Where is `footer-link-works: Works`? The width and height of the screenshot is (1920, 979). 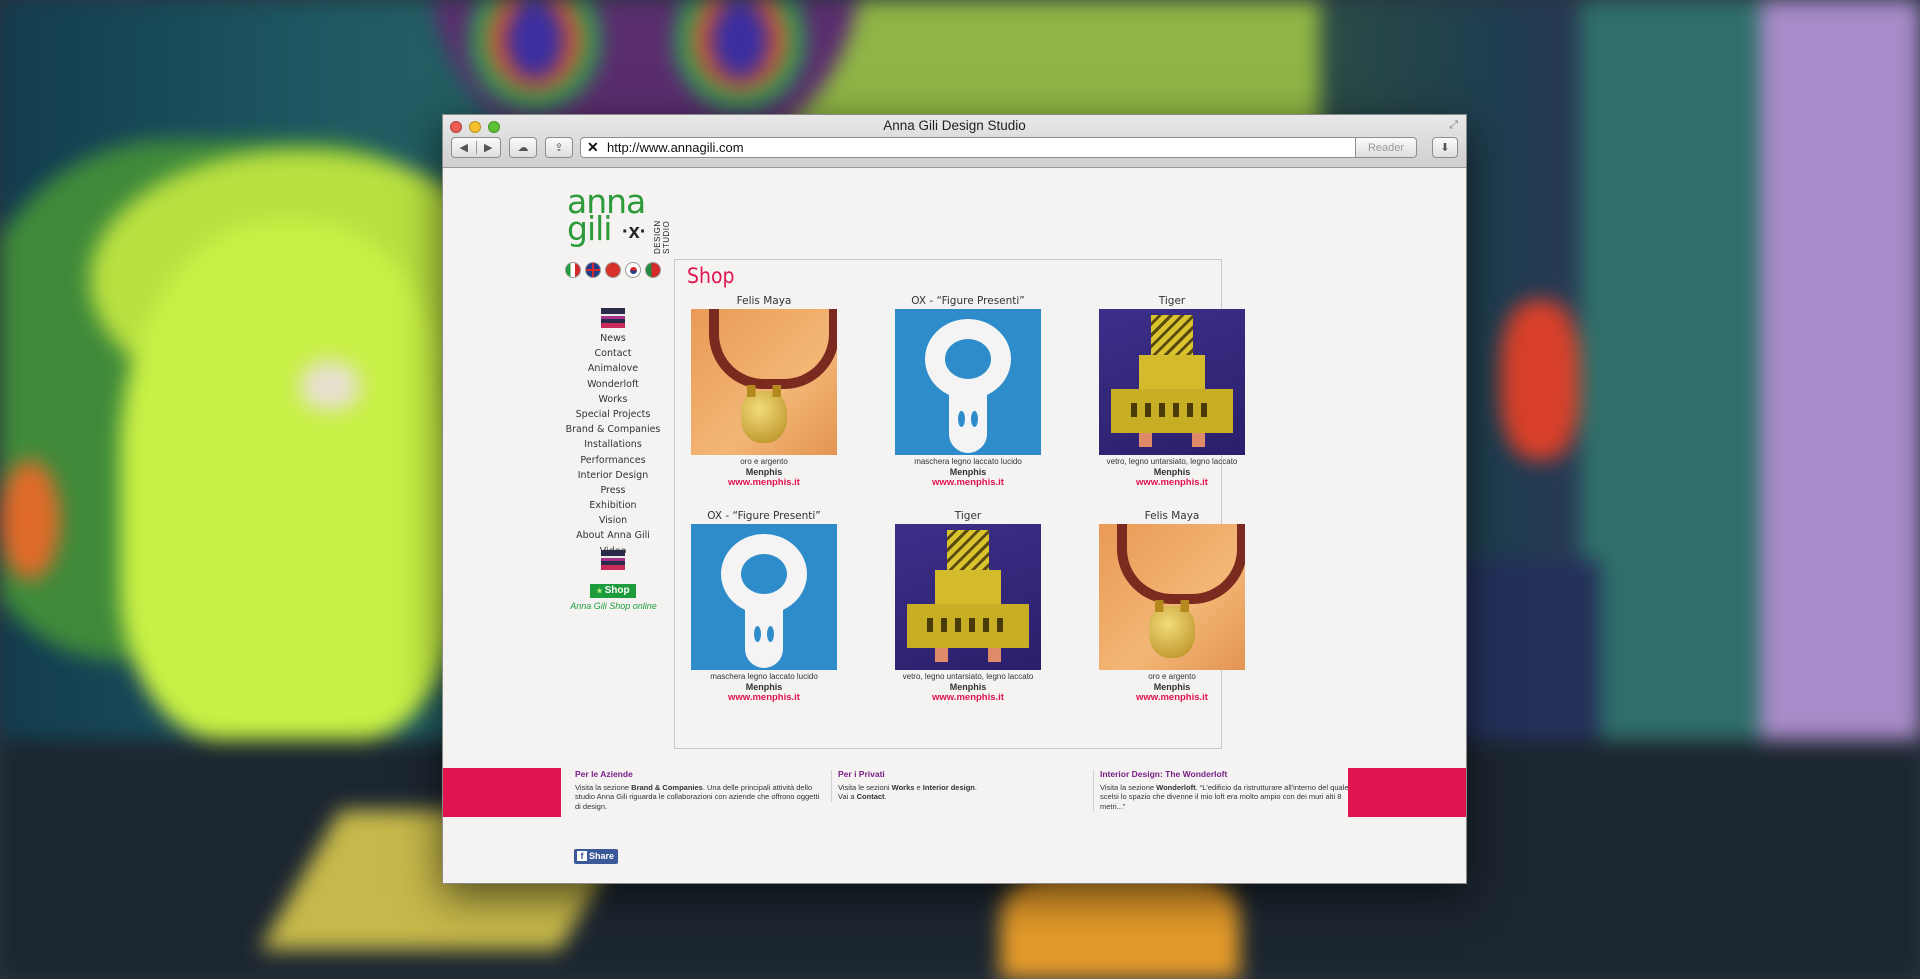 footer-link-works: Works is located at coordinates (903, 787).